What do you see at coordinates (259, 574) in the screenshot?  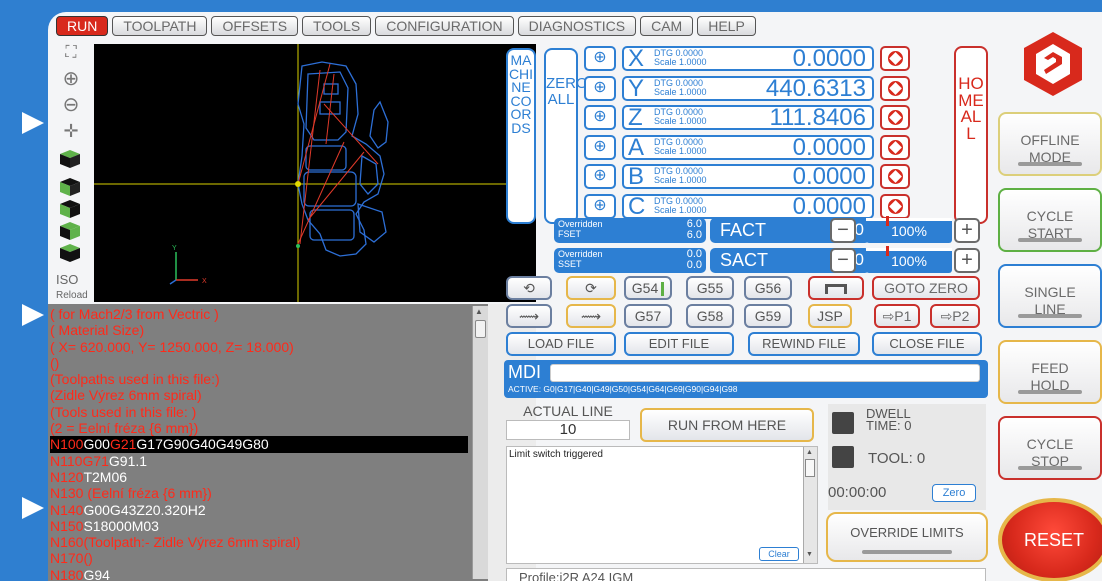 I see `gcode-line: N180G94` at bounding box center [259, 574].